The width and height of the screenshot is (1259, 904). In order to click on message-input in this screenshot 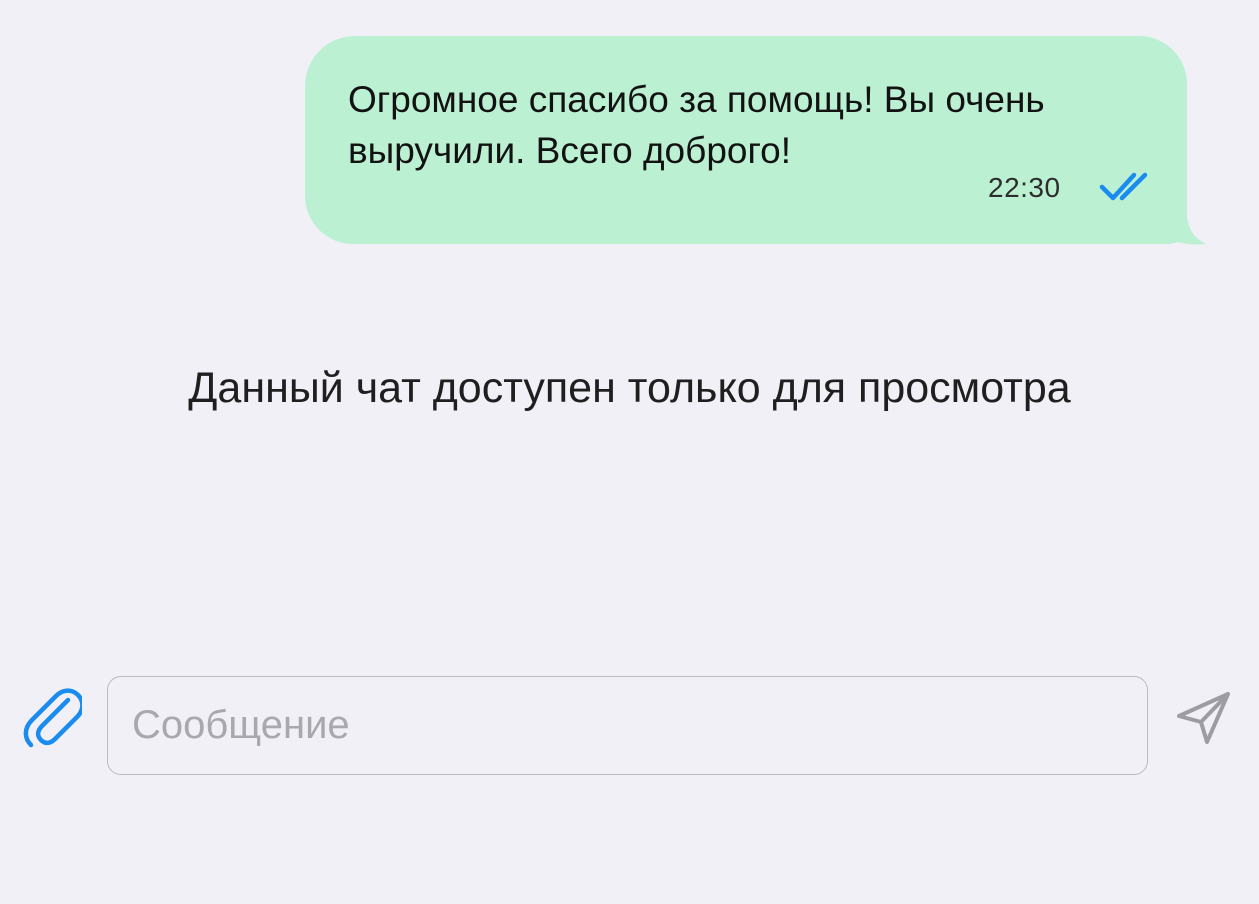, I will do `click(627, 725)`.